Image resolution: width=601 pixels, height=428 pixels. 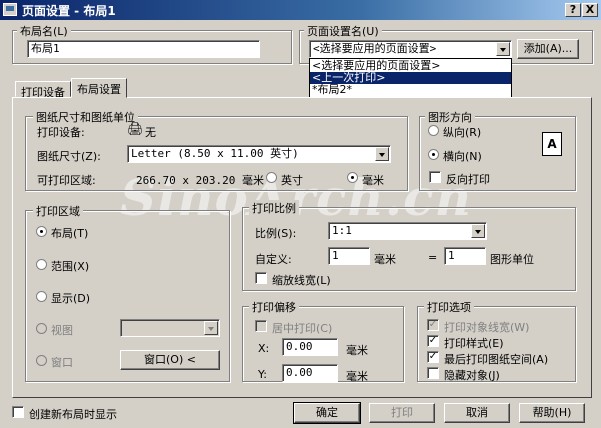 I want to click on custom-scale-drawing-unit: 图形单位, so click(x=512, y=259).